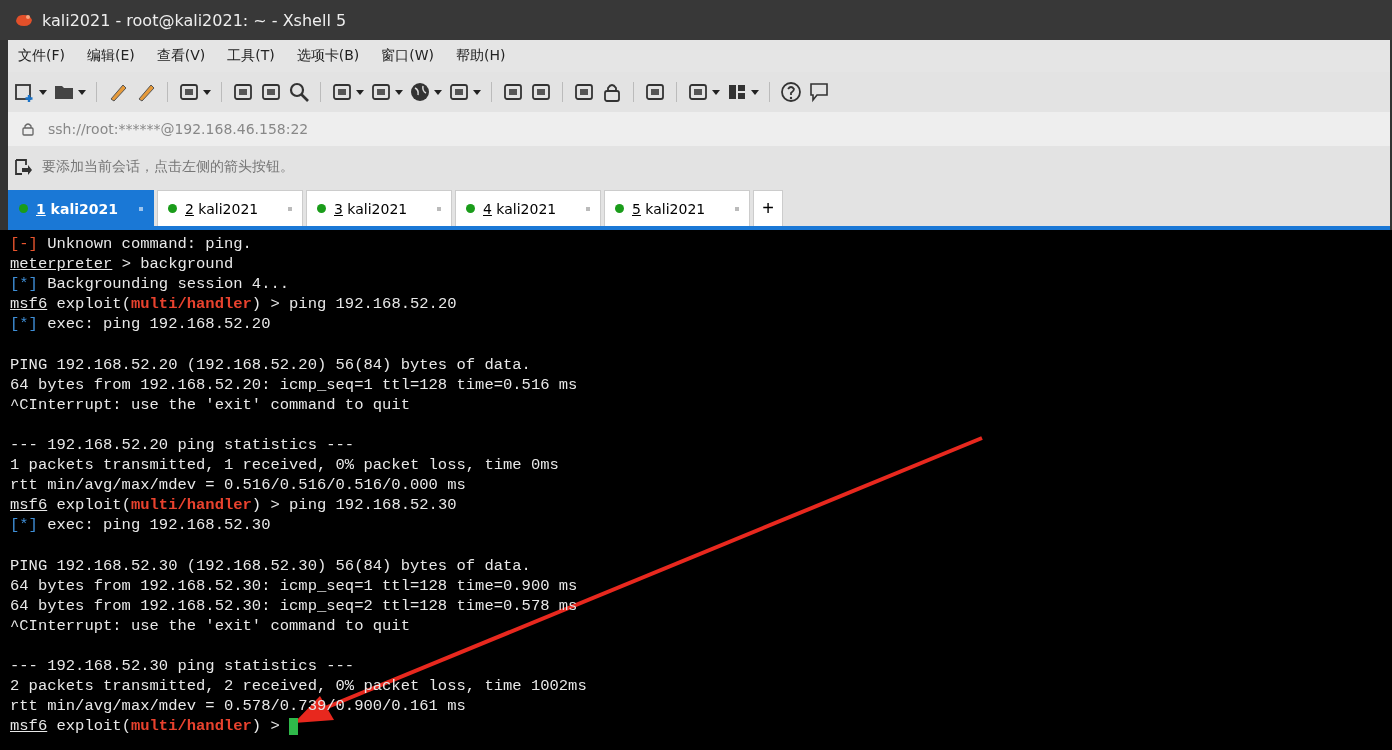  Describe the element at coordinates (819, 92) in the screenshot. I see `chat-icon` at that location.